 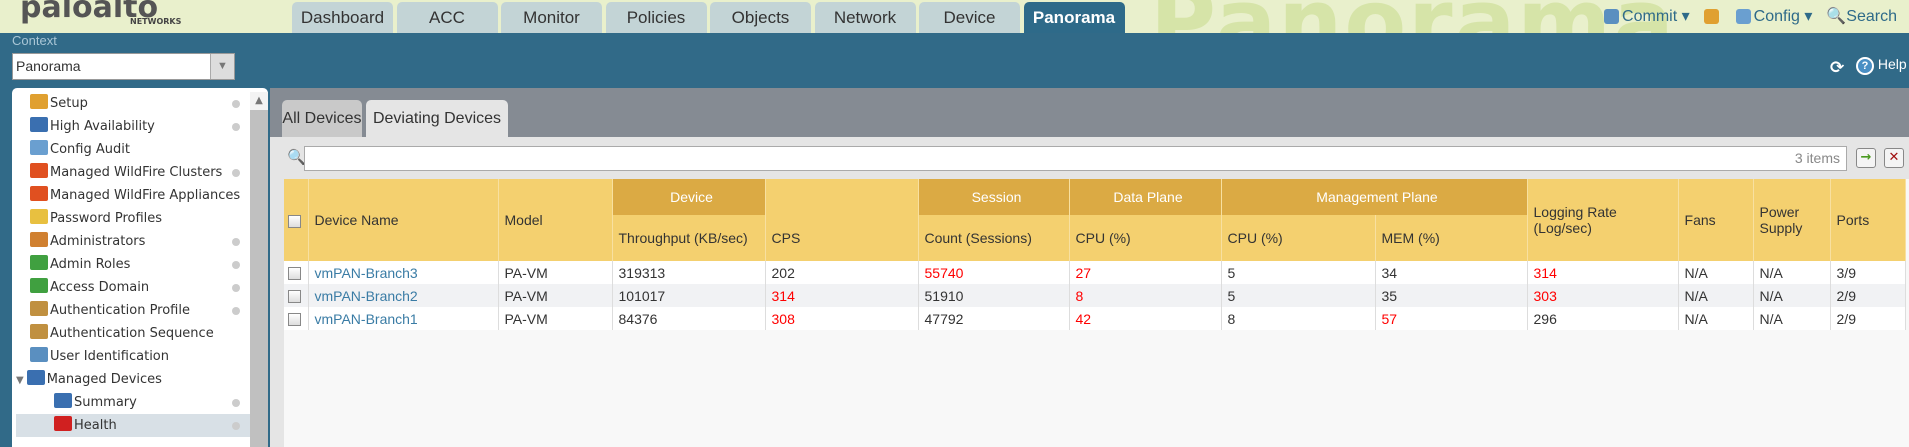 I want to click on administrators-icon, so click(x=39, y=239).